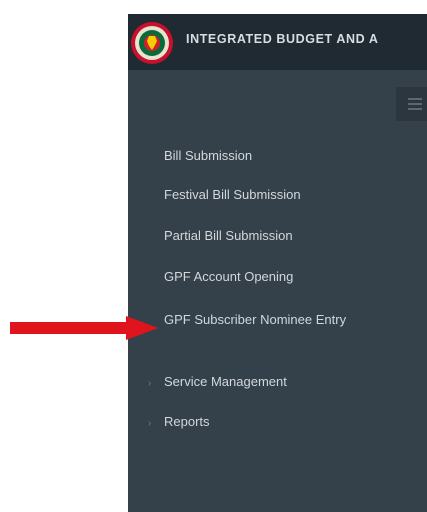 Image resolution: width=427 pixels, height=512 pixels. What do you see at coordinates (282, 39) in the screenshot?
I see `app-title: INTEGRATED BUDGET AND A` at bounding box center [282, 39].